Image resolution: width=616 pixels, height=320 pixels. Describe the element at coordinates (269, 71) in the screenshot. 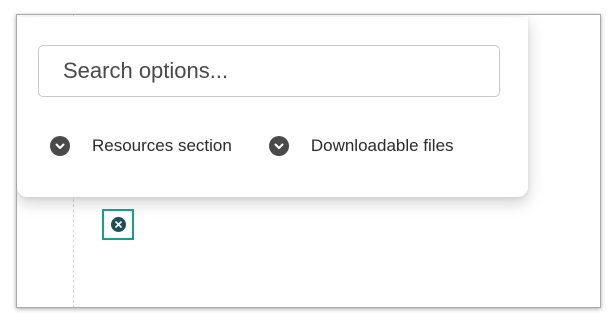

I see `search-input` at that location.